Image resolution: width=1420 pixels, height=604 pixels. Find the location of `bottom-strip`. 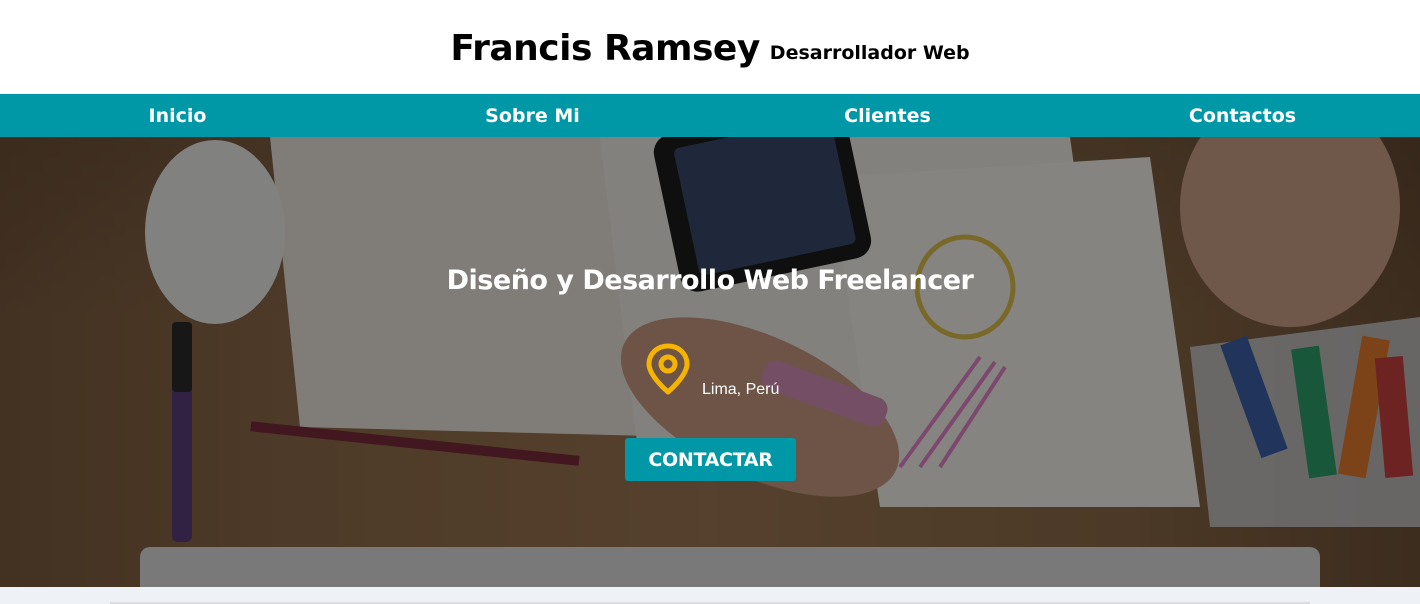

bottom-strip is located at coordinates (710, 595).